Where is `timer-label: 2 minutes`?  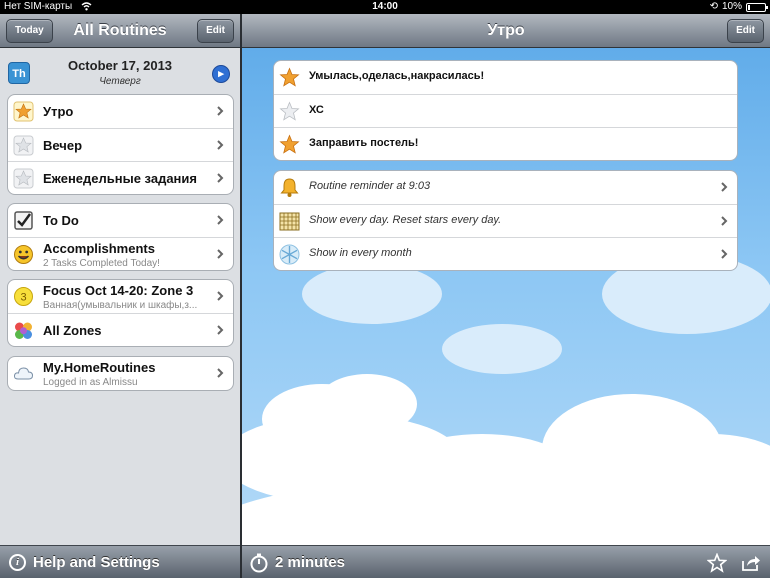
timer-label: 2 minutes is located at coordinates (310, 562).